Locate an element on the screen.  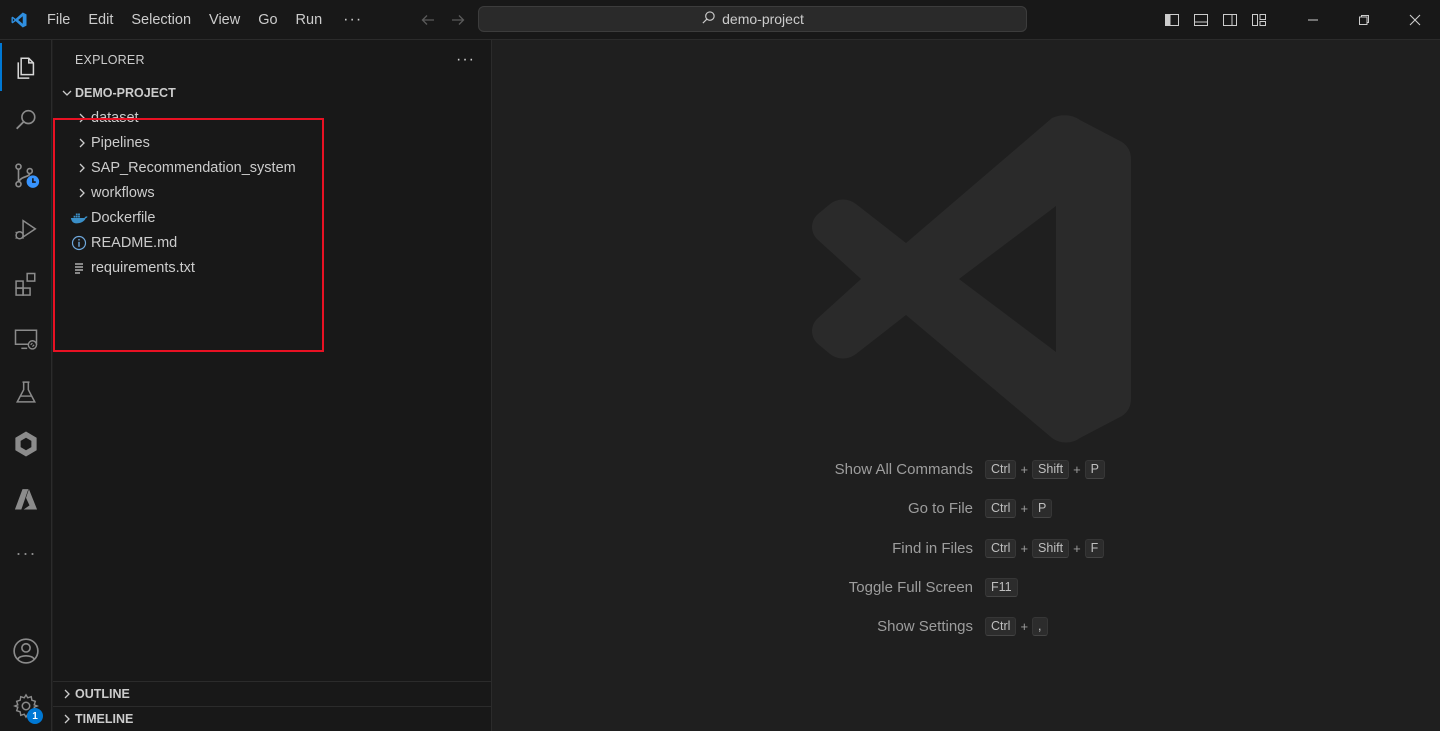
shortcut-keys: F11 is located at coordinates (1001, 587).